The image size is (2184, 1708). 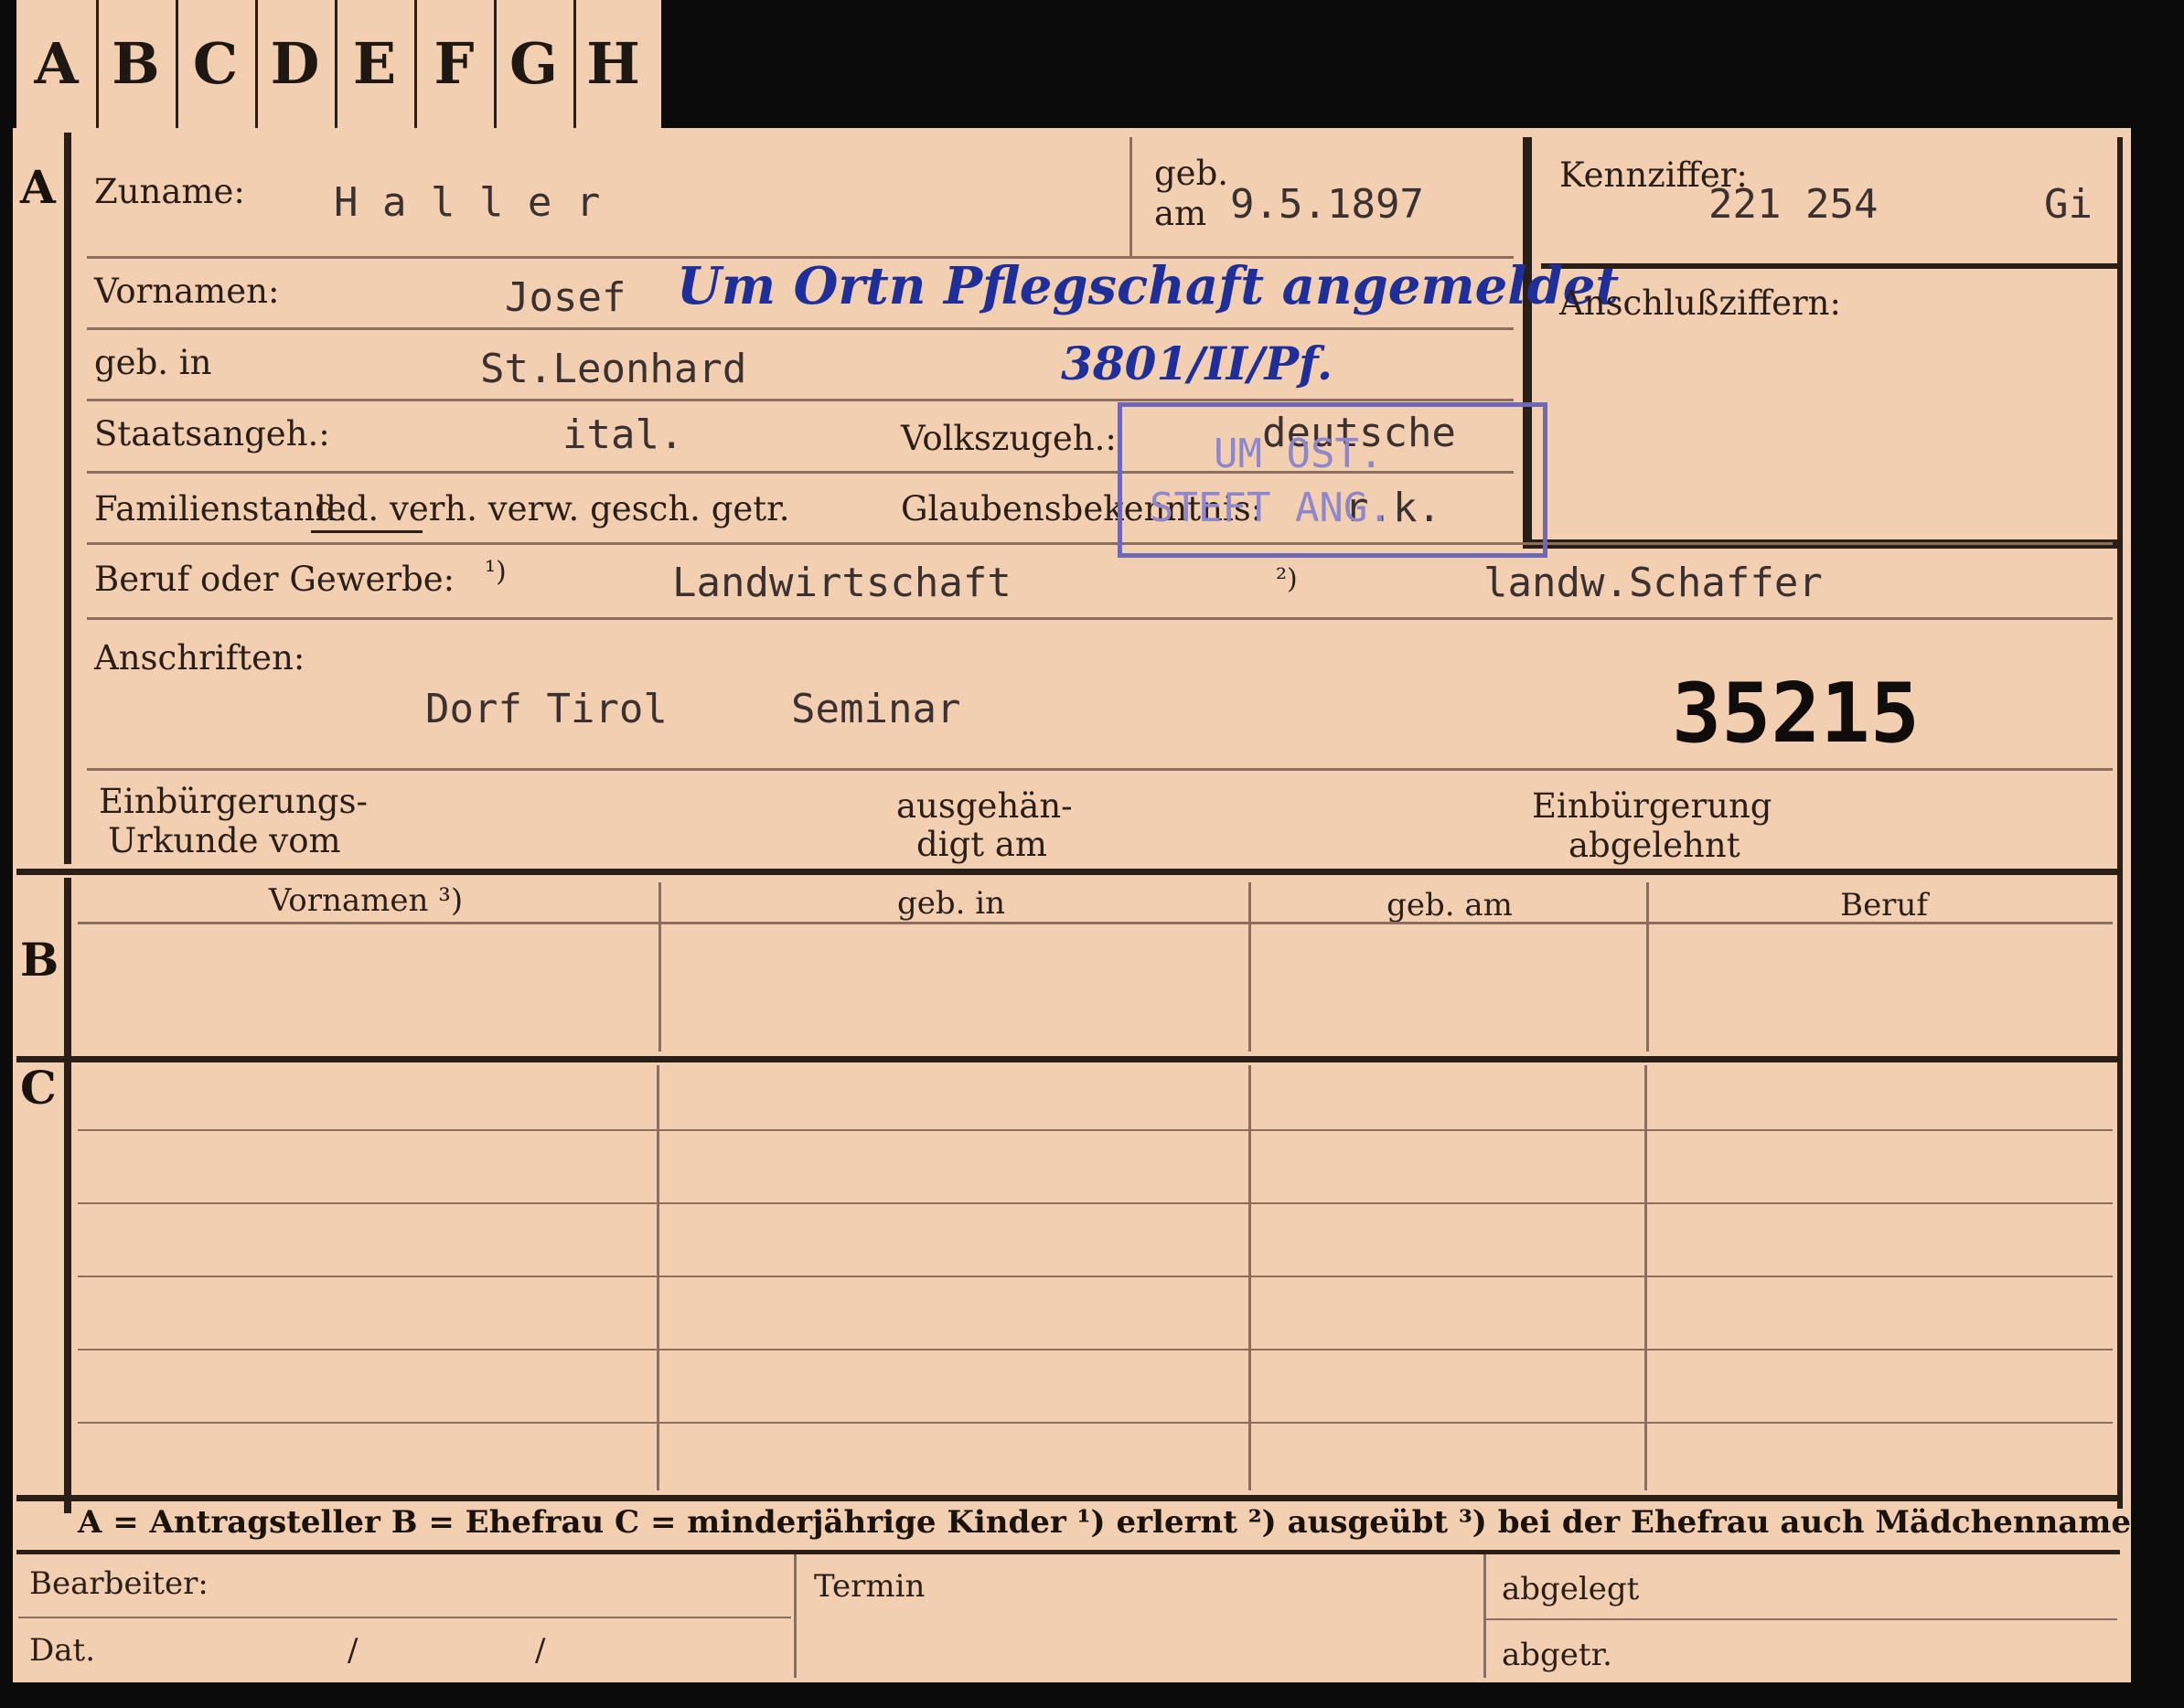 What do you see at coordinates (1327, 205) in the screenshot?
I see `geb-am-value: 9.5.1897` at bounding box center [1327, 205].